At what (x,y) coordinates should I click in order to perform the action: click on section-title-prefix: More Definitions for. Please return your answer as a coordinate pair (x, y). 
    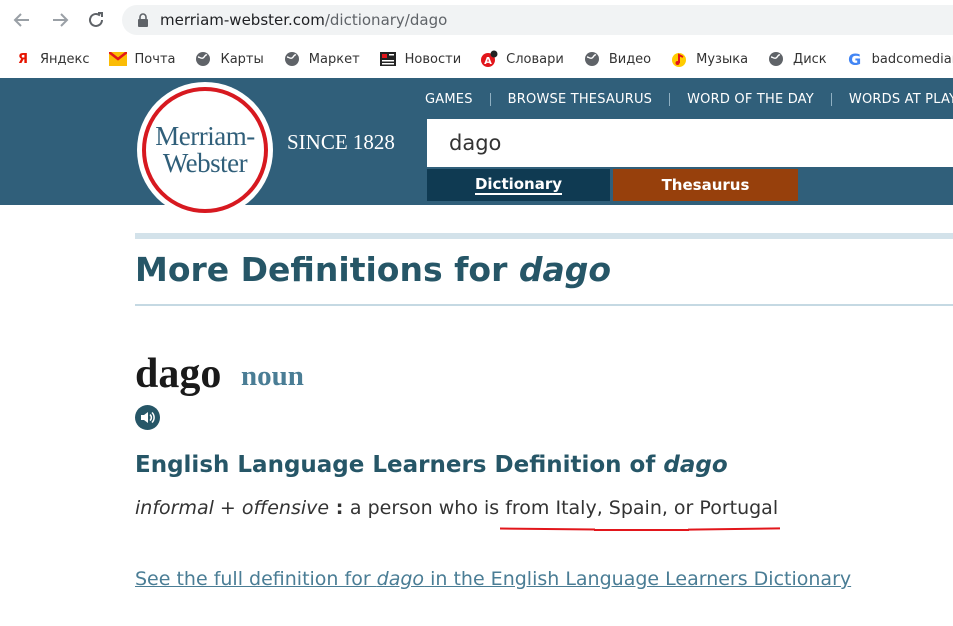
    Looking at the image, I should click on (327, 269).